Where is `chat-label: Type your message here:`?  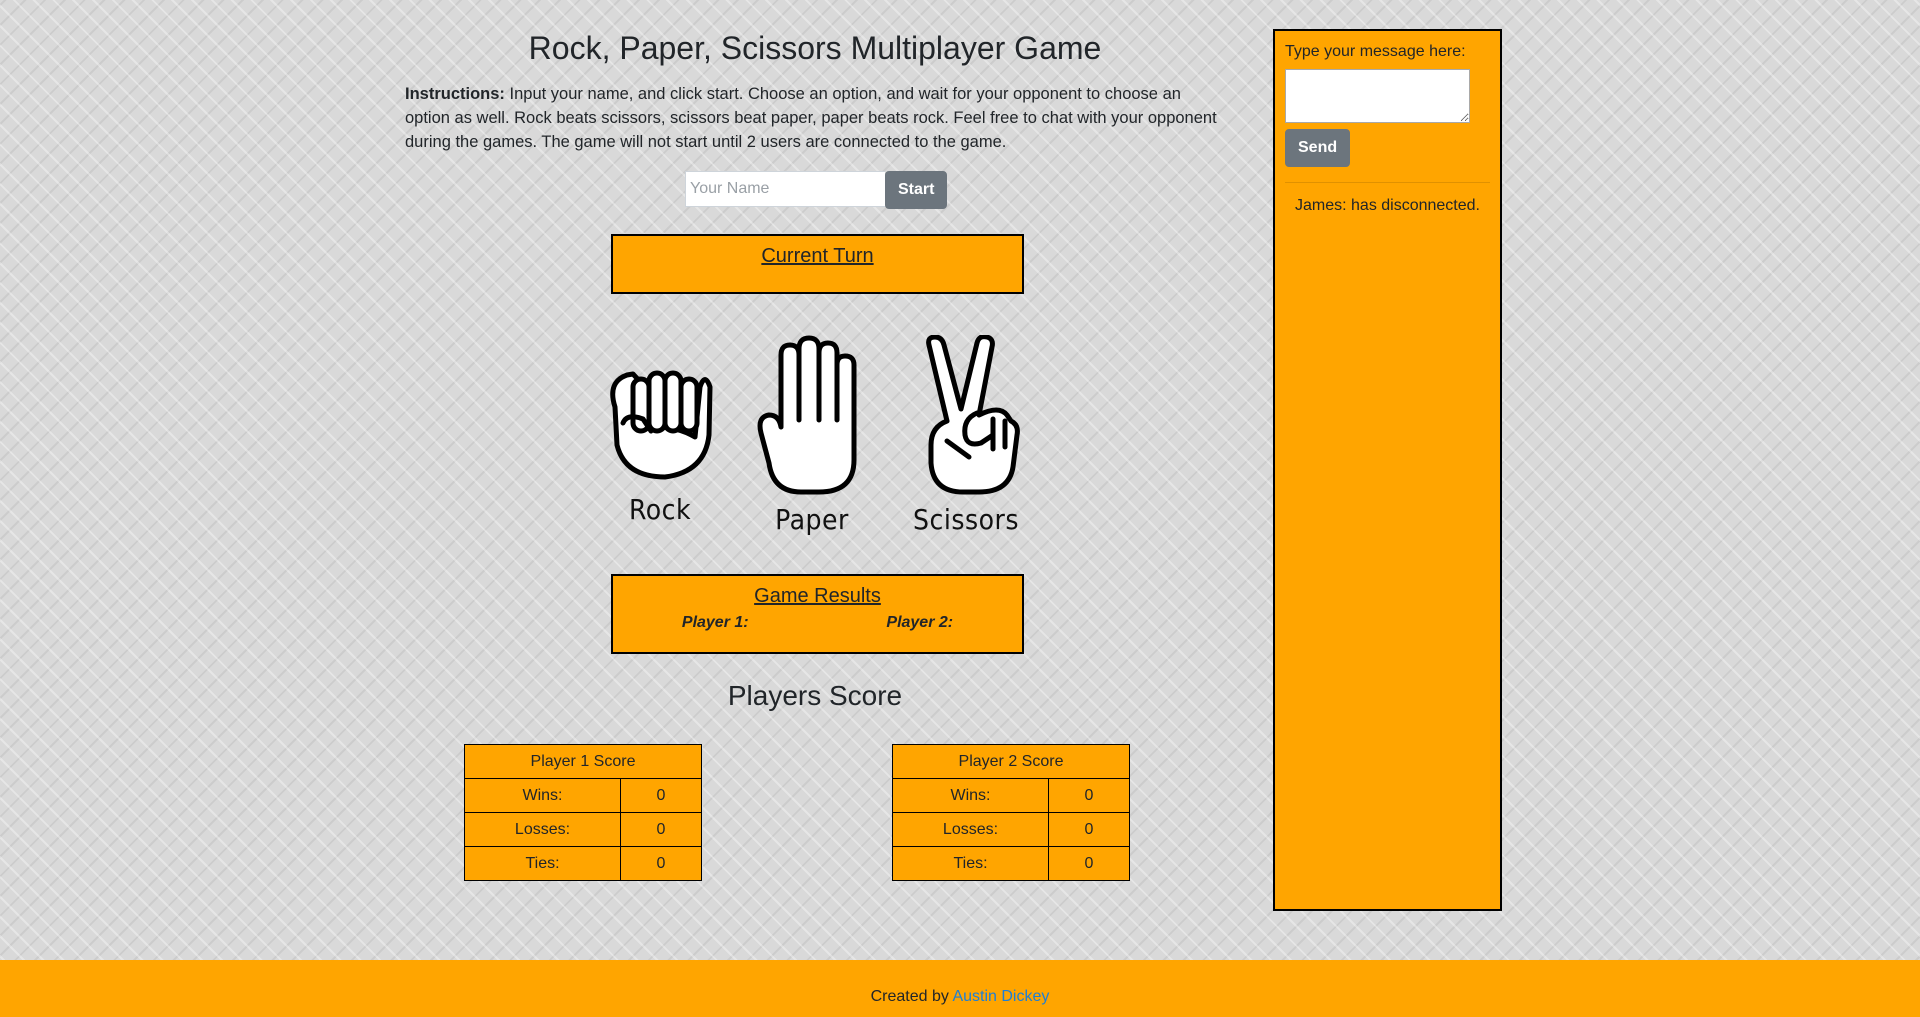 chat-label: Type your message here: is located at coordinates (1375, 51).